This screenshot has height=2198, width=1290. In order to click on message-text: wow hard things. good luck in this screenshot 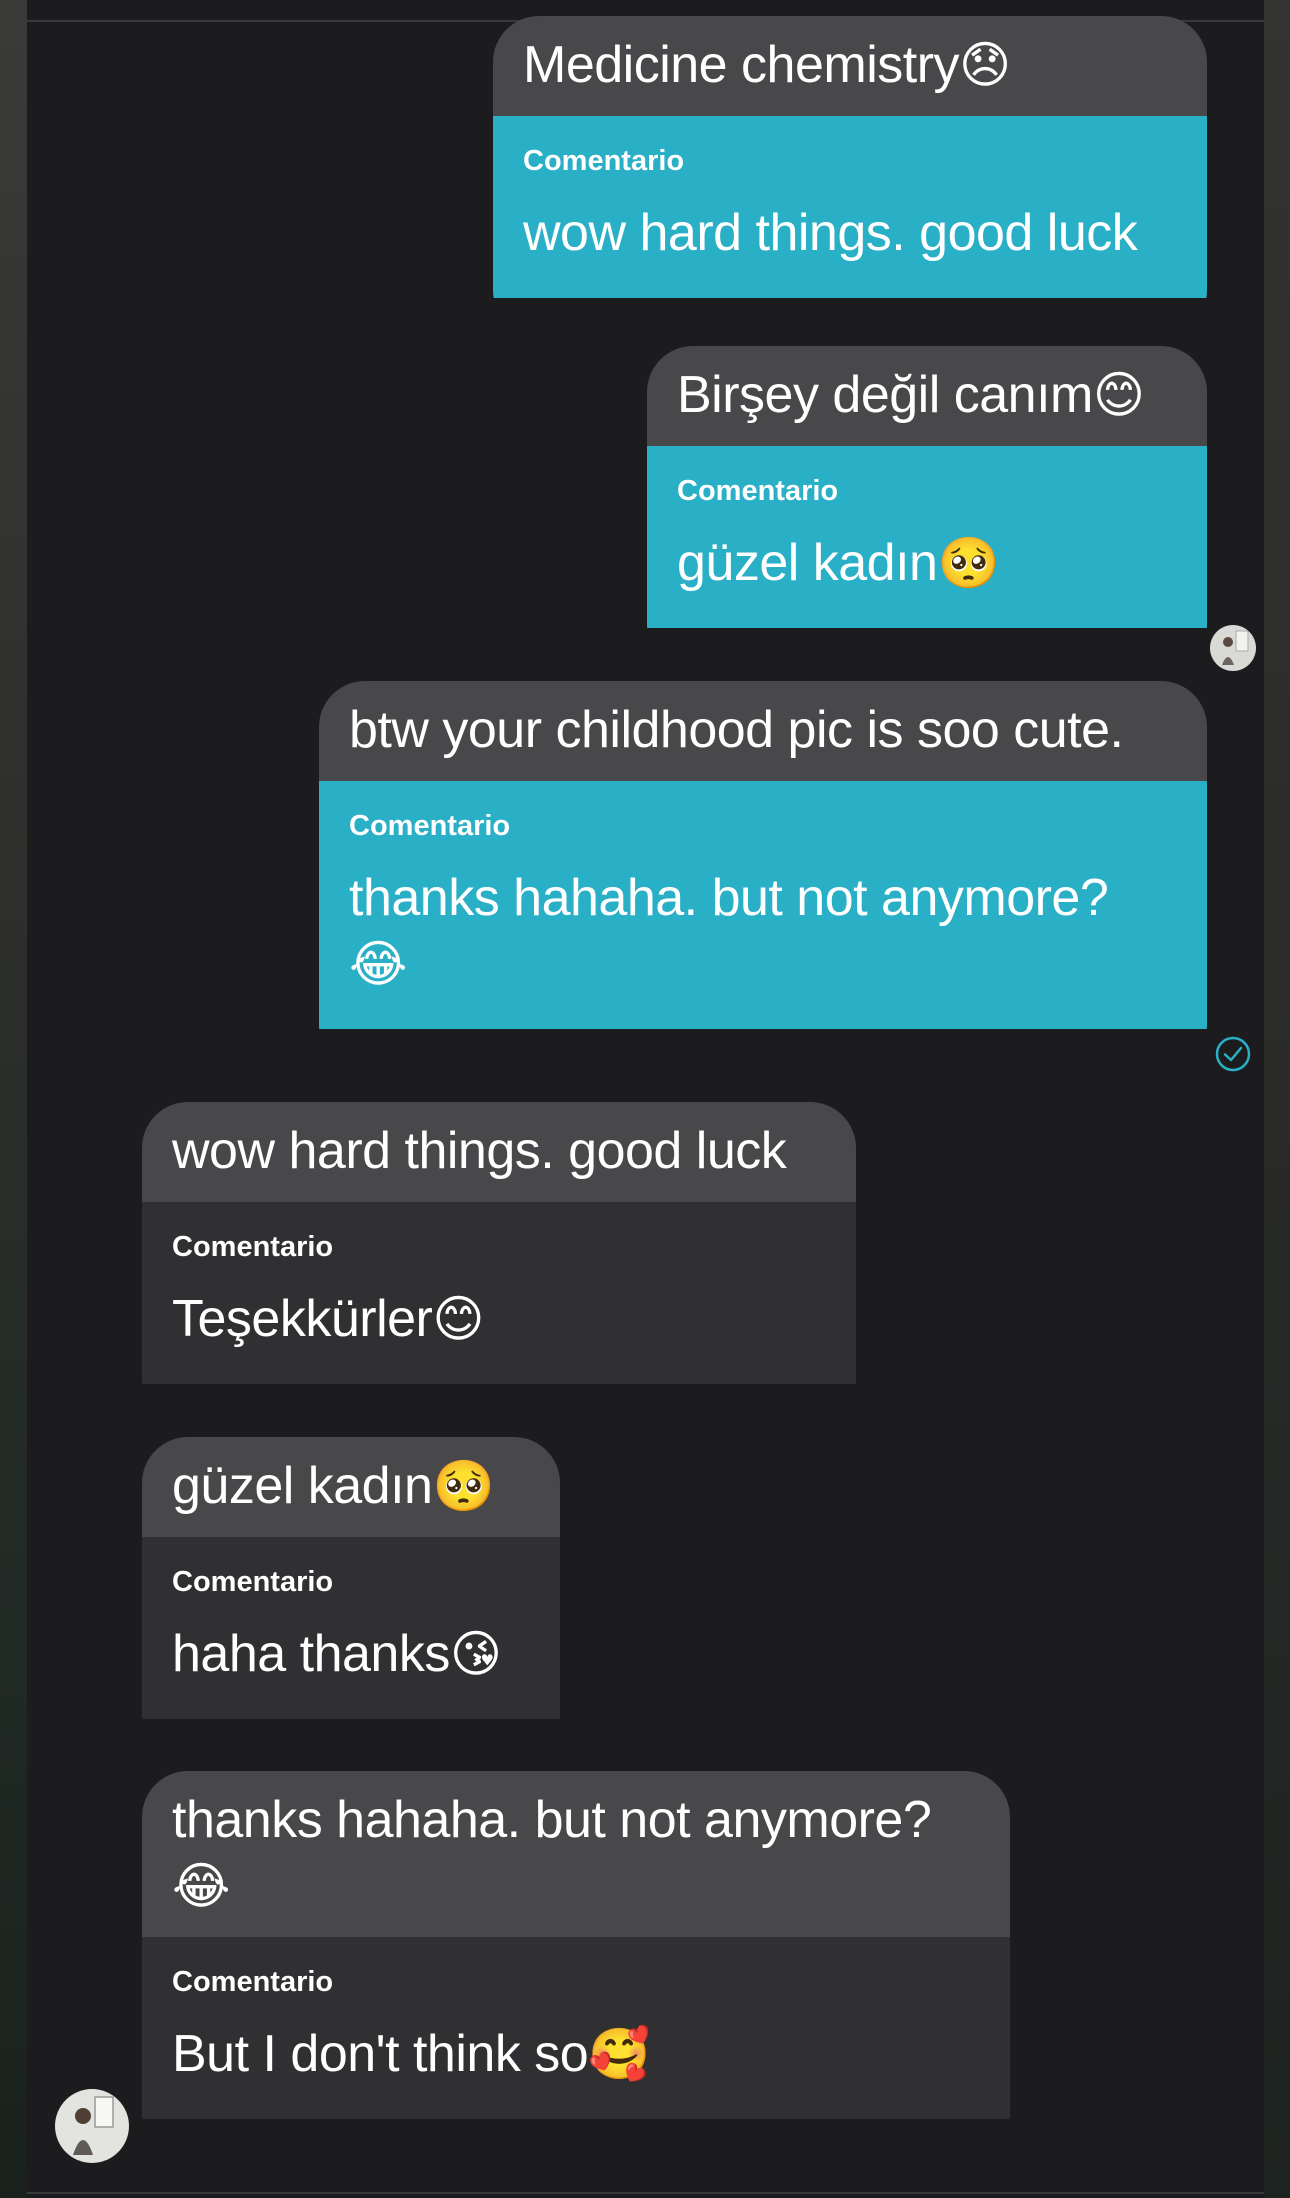, I will do `click(850, 233)`.